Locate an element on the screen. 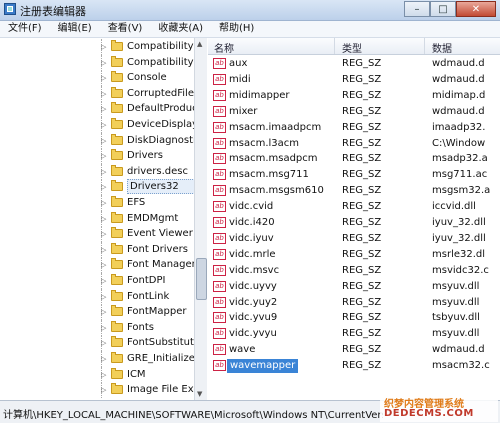 The image size is (500, 423). watermark: 织梦内容管理系统 DEDECMS.COM is located at coordinates (439, 408).